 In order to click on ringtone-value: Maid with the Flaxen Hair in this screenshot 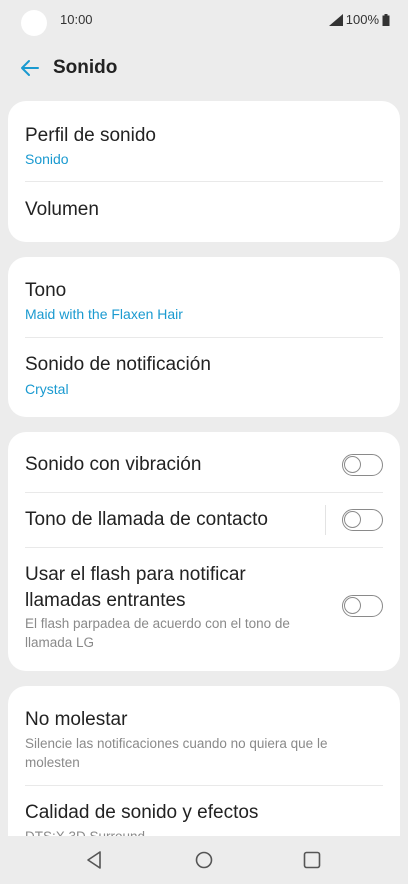, I will do `click(104, 314)`.